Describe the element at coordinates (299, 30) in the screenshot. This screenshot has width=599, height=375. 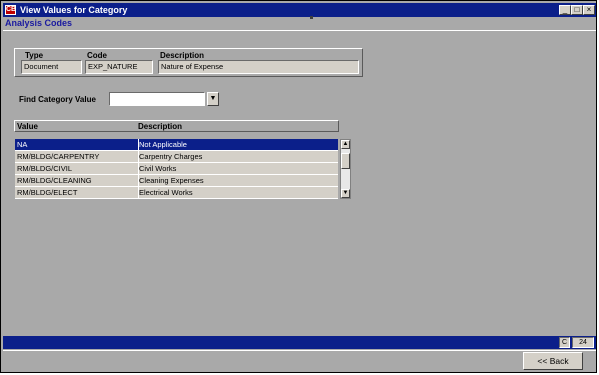
I see `divider-top` at that location.